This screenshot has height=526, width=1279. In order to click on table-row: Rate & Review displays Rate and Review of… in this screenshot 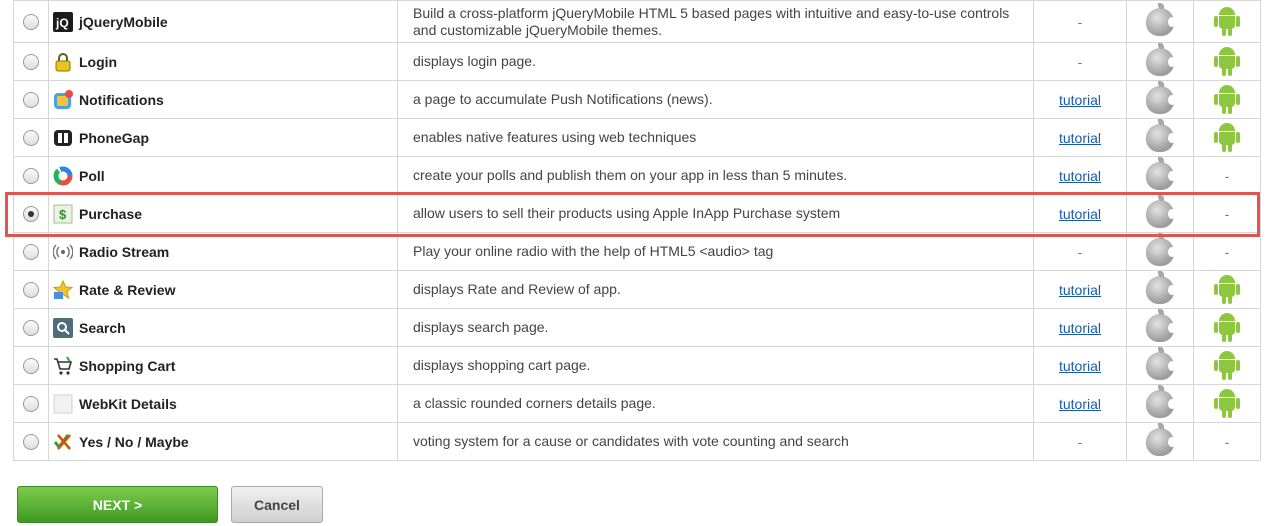, I will do `click(637, 289)`.